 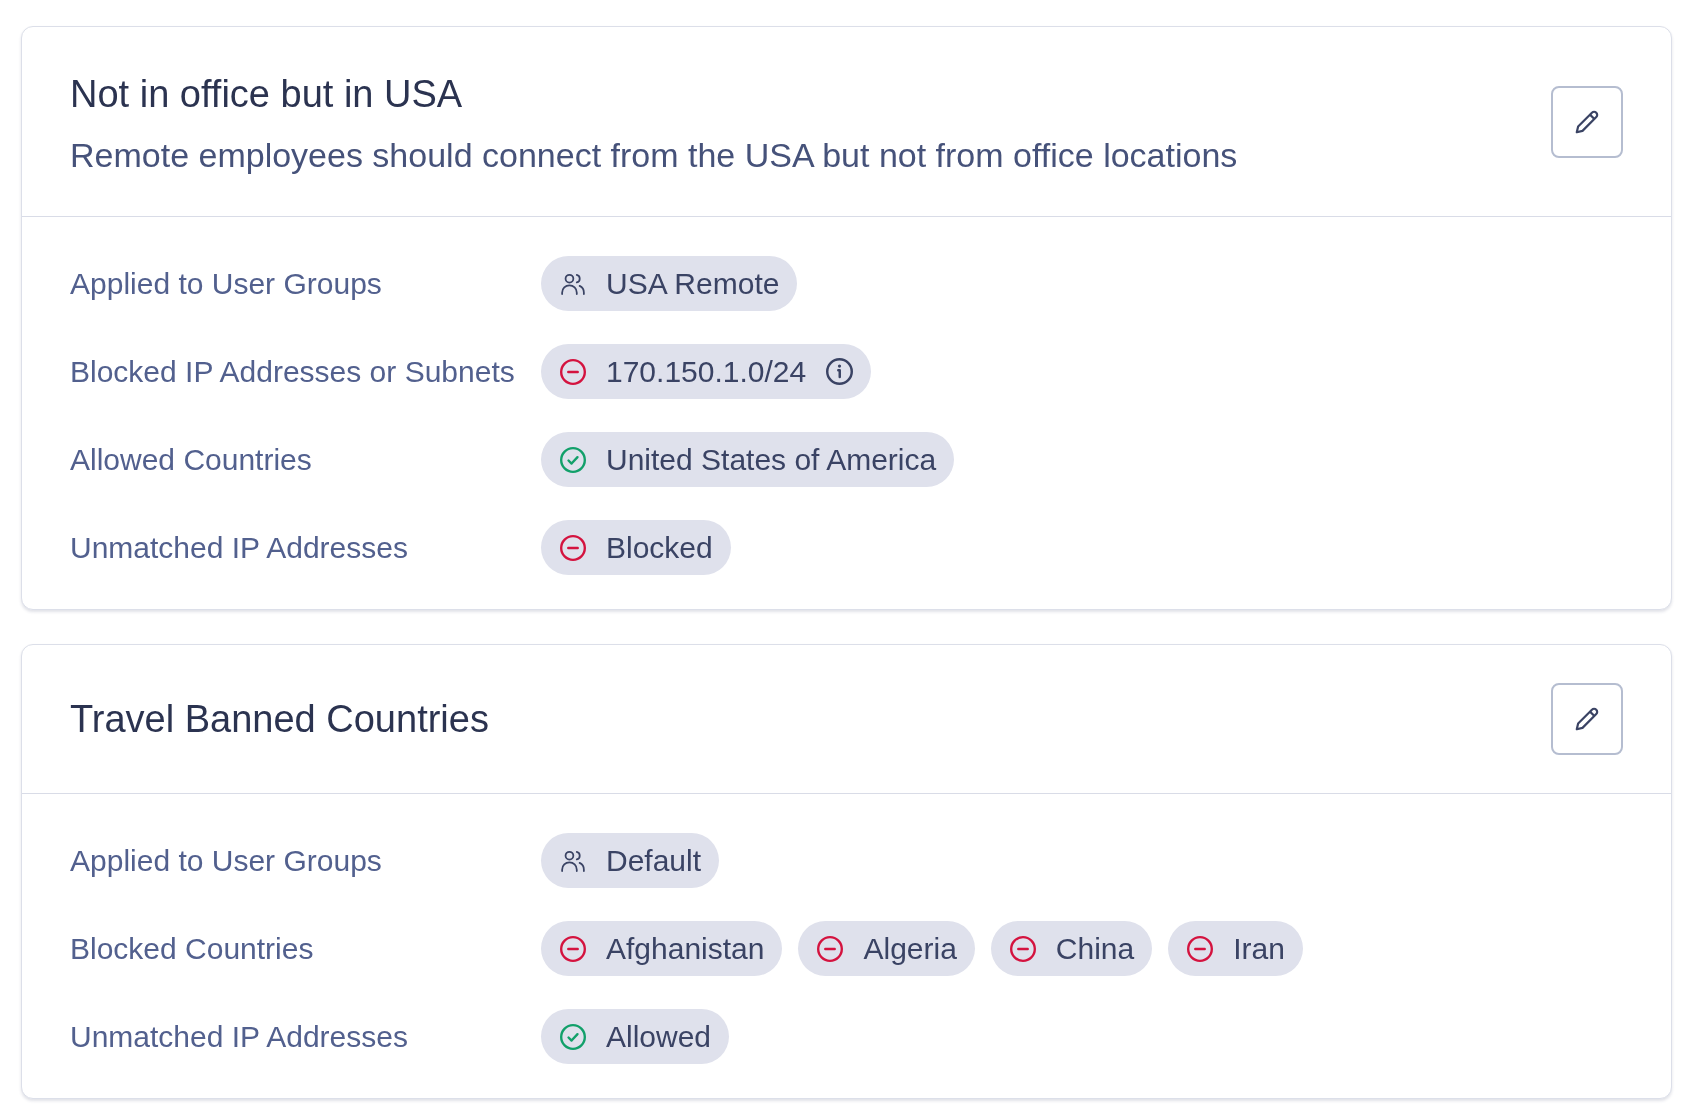 I want to click on info-icon, so click(x=840, y=371).